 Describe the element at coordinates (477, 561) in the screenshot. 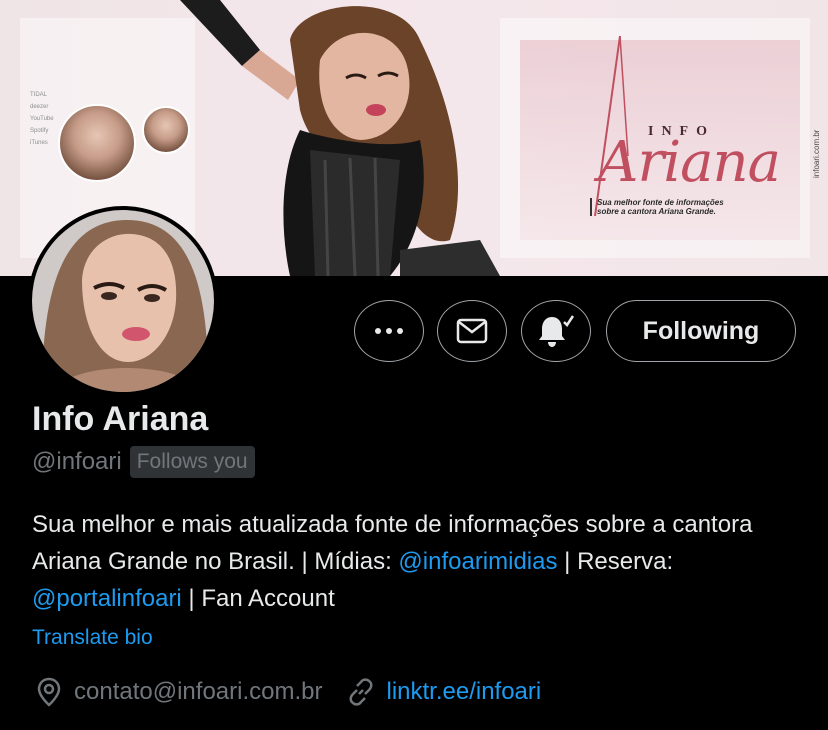

I see `bio-mention-link: @infoarimidias` at that location.